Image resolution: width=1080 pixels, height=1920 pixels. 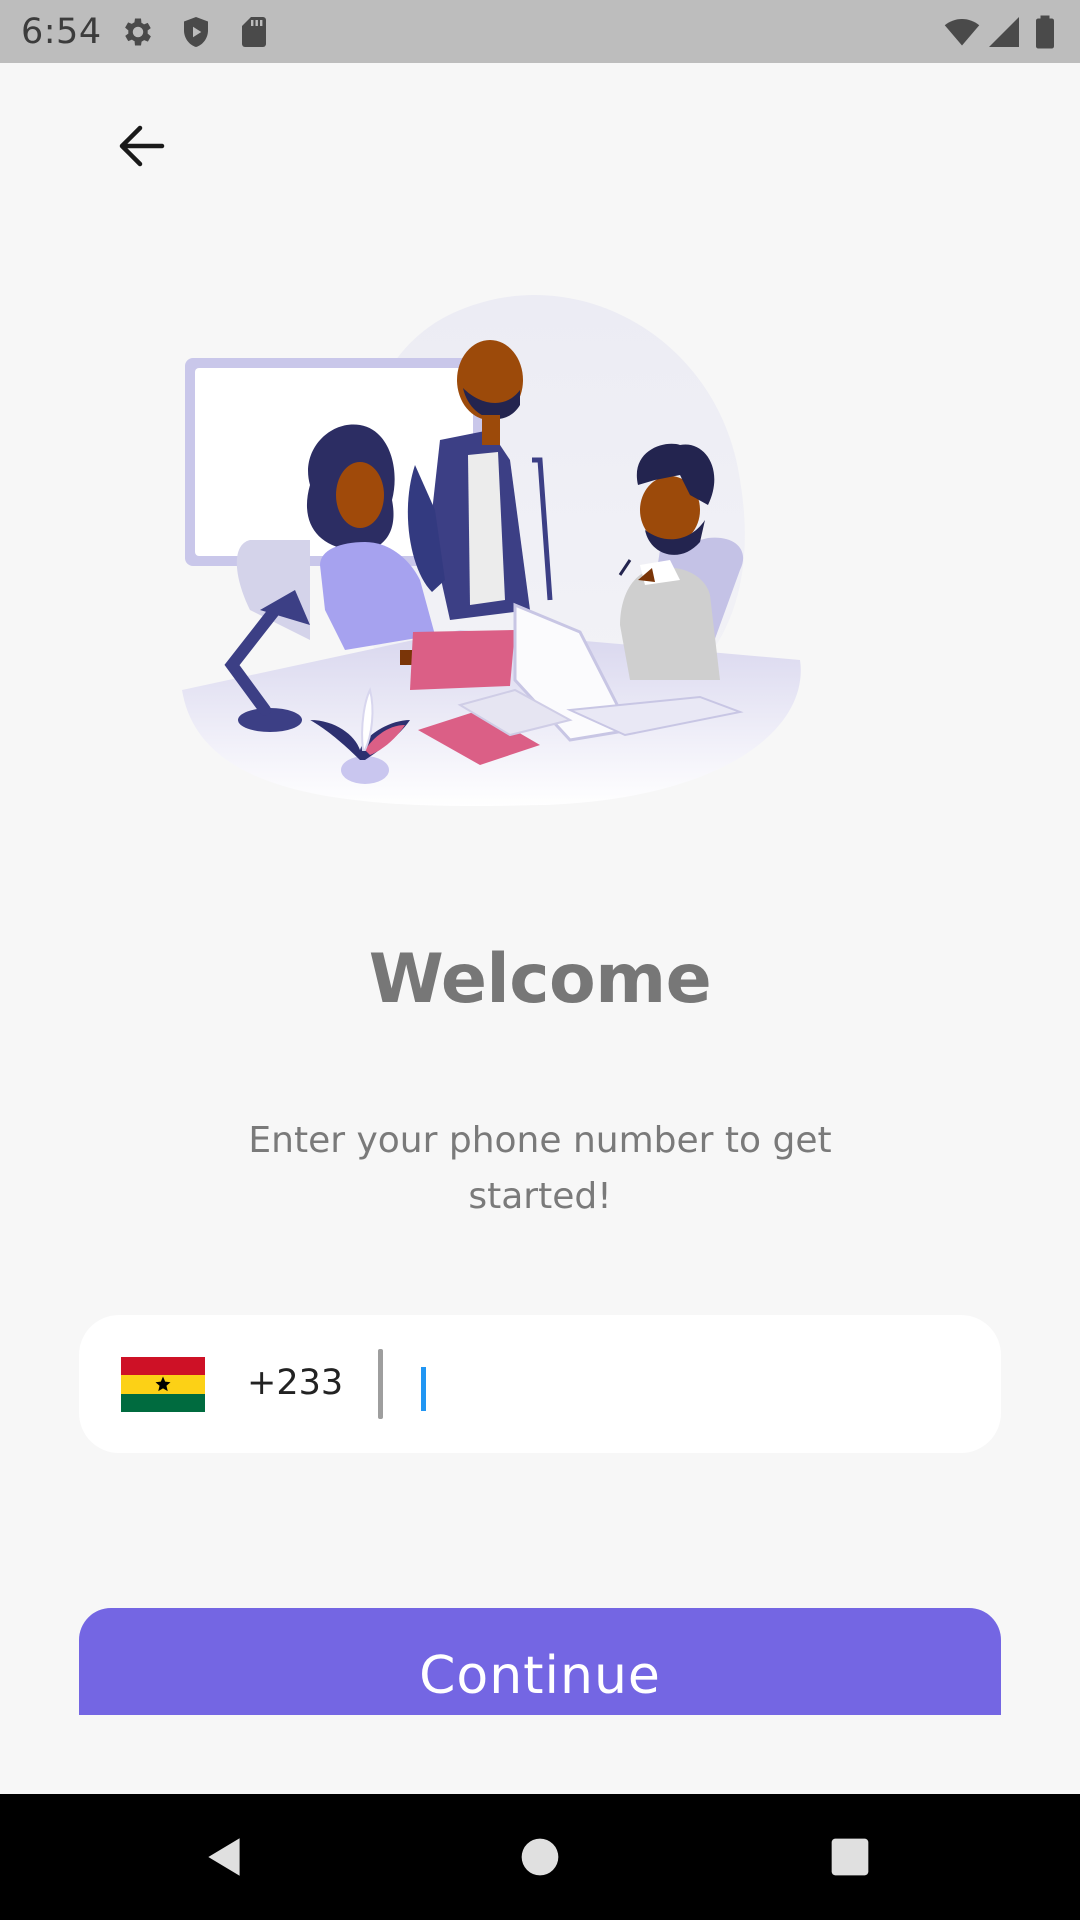 What do you see at coordinates (423, 1389) in the screenshot?
I see `text-caret` at bounding box center [423, 1389].